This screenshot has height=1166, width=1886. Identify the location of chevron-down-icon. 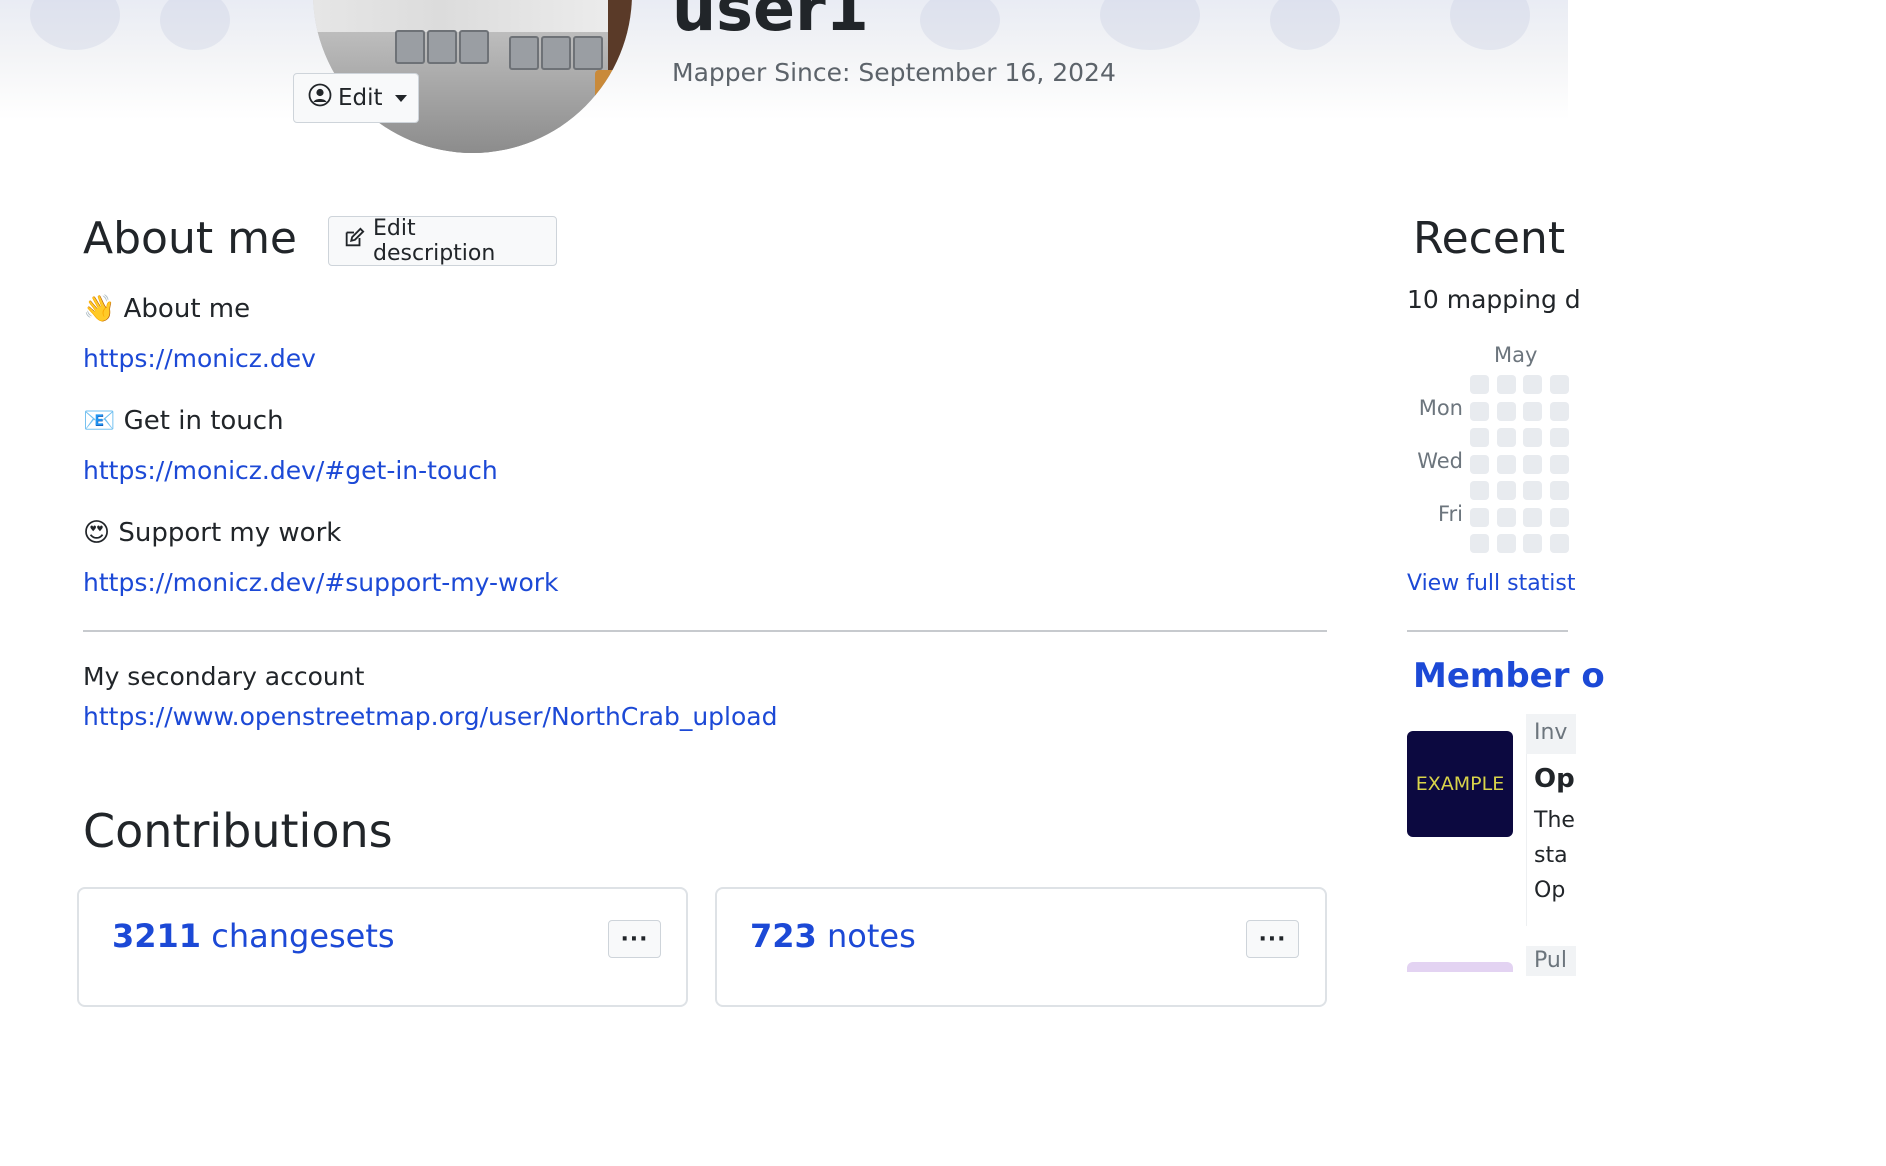
(400, 98).